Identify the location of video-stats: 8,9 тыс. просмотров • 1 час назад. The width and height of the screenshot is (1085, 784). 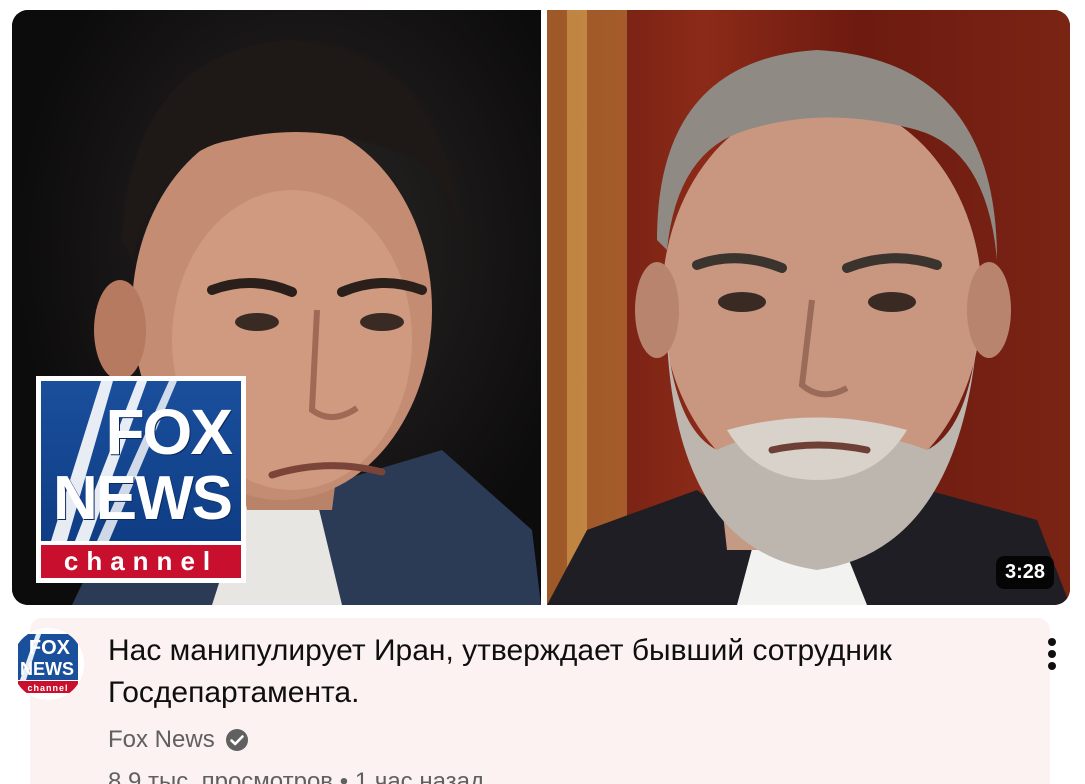
(296, 776).